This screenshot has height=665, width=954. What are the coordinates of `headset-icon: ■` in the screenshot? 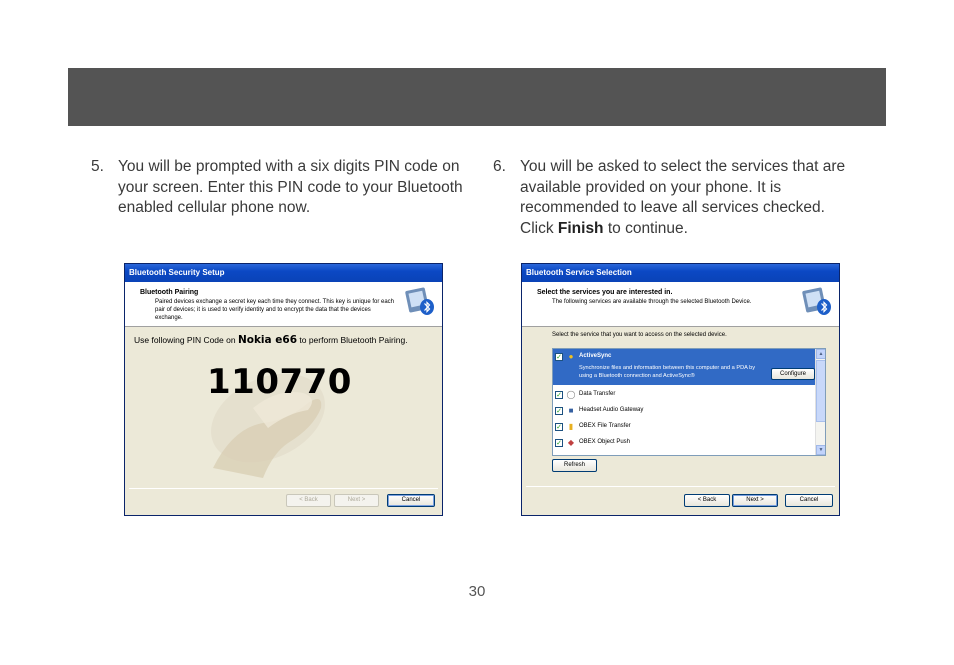 It's located at (571, 410).